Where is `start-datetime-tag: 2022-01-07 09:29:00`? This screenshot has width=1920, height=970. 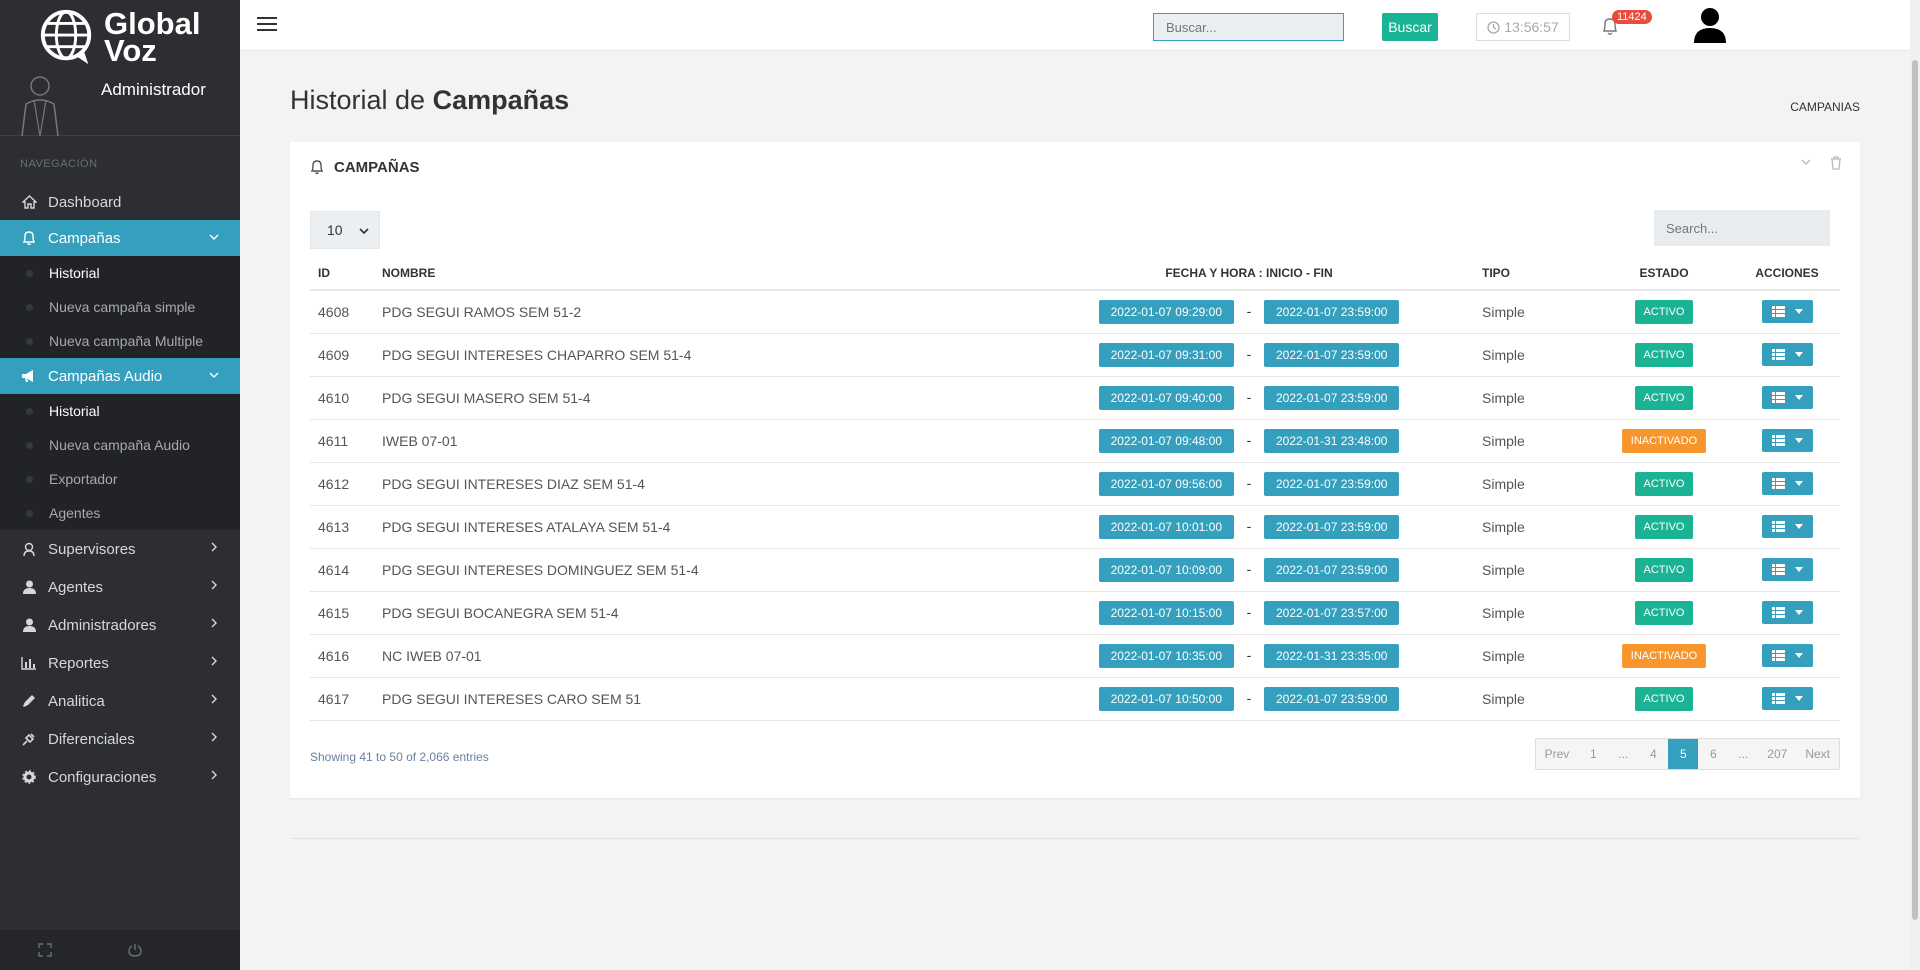
start-datetime-tag: 2022-01-07 09:29:00 is located at coordinates (1166, 311).